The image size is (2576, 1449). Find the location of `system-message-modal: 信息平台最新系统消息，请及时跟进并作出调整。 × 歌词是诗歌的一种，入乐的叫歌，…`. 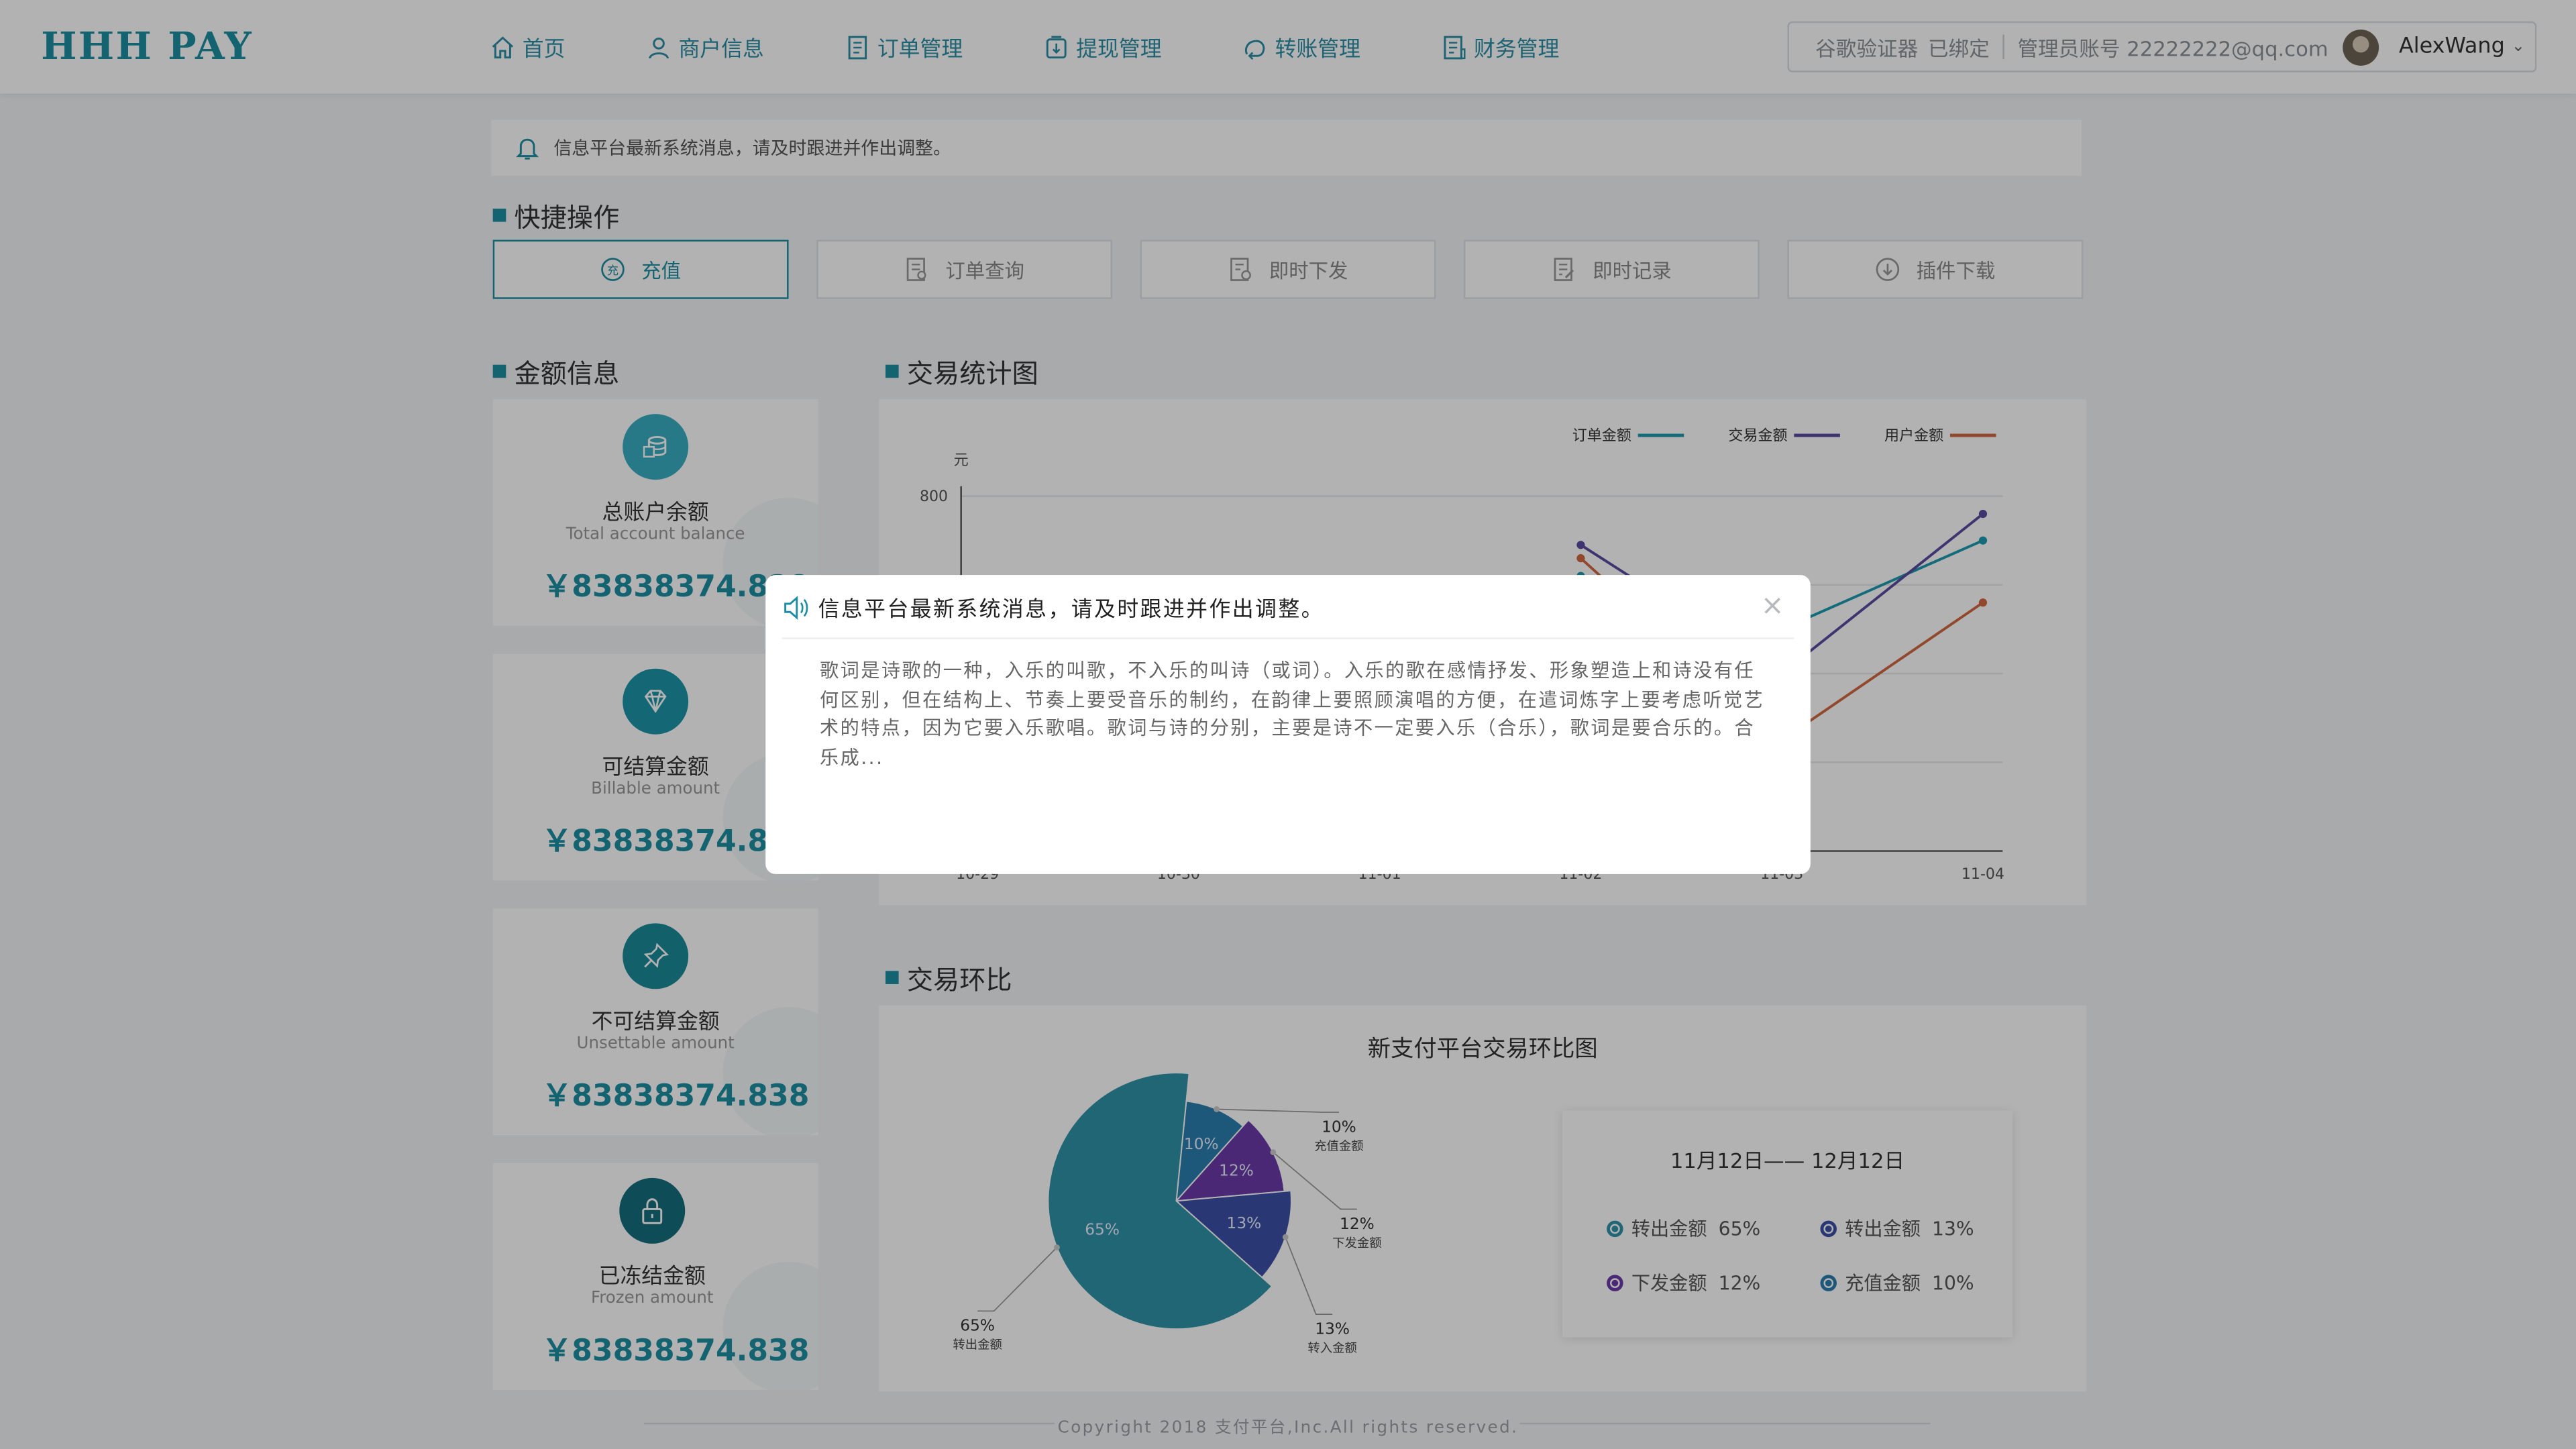

system-message-modal: 信息平台最新系统消息，请及时跟进并作出调整。 × 歌词是诗歌的一种，入乐的叫歌，… is located at coordinates (1288, 724).